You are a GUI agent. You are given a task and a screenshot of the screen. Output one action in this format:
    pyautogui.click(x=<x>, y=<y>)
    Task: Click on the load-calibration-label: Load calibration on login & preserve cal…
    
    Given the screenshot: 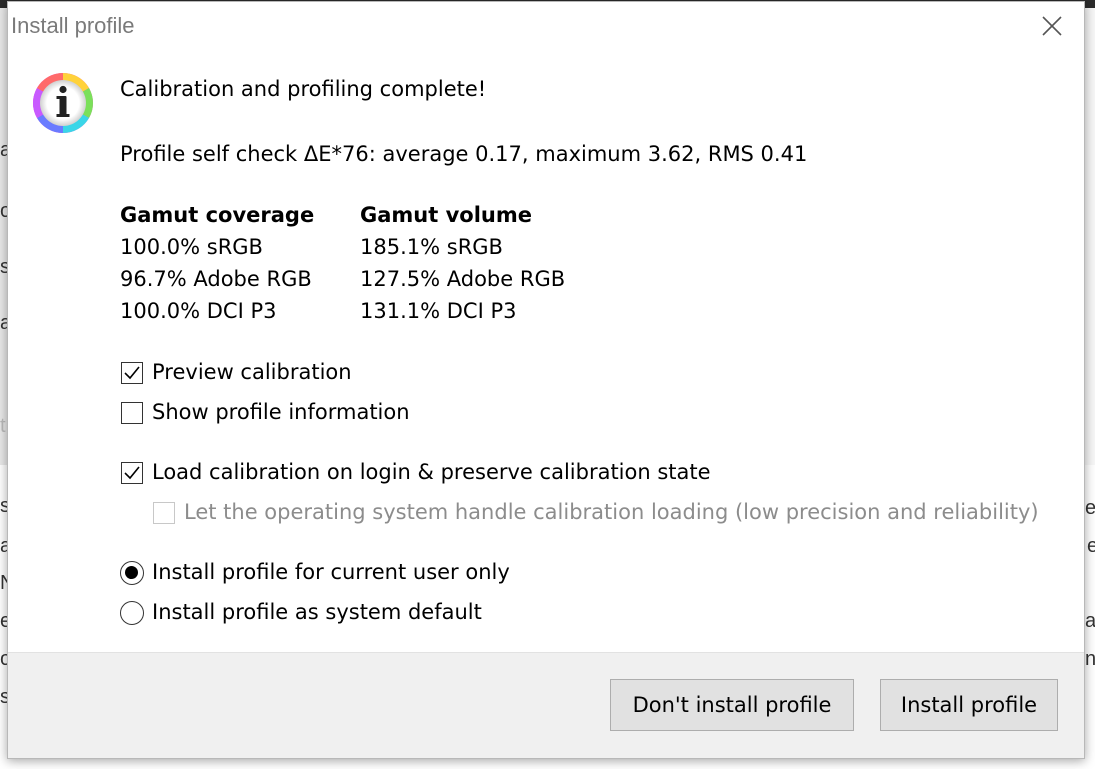 What is the action you would take?
    pyautogui.click(x=431, y=472)
    